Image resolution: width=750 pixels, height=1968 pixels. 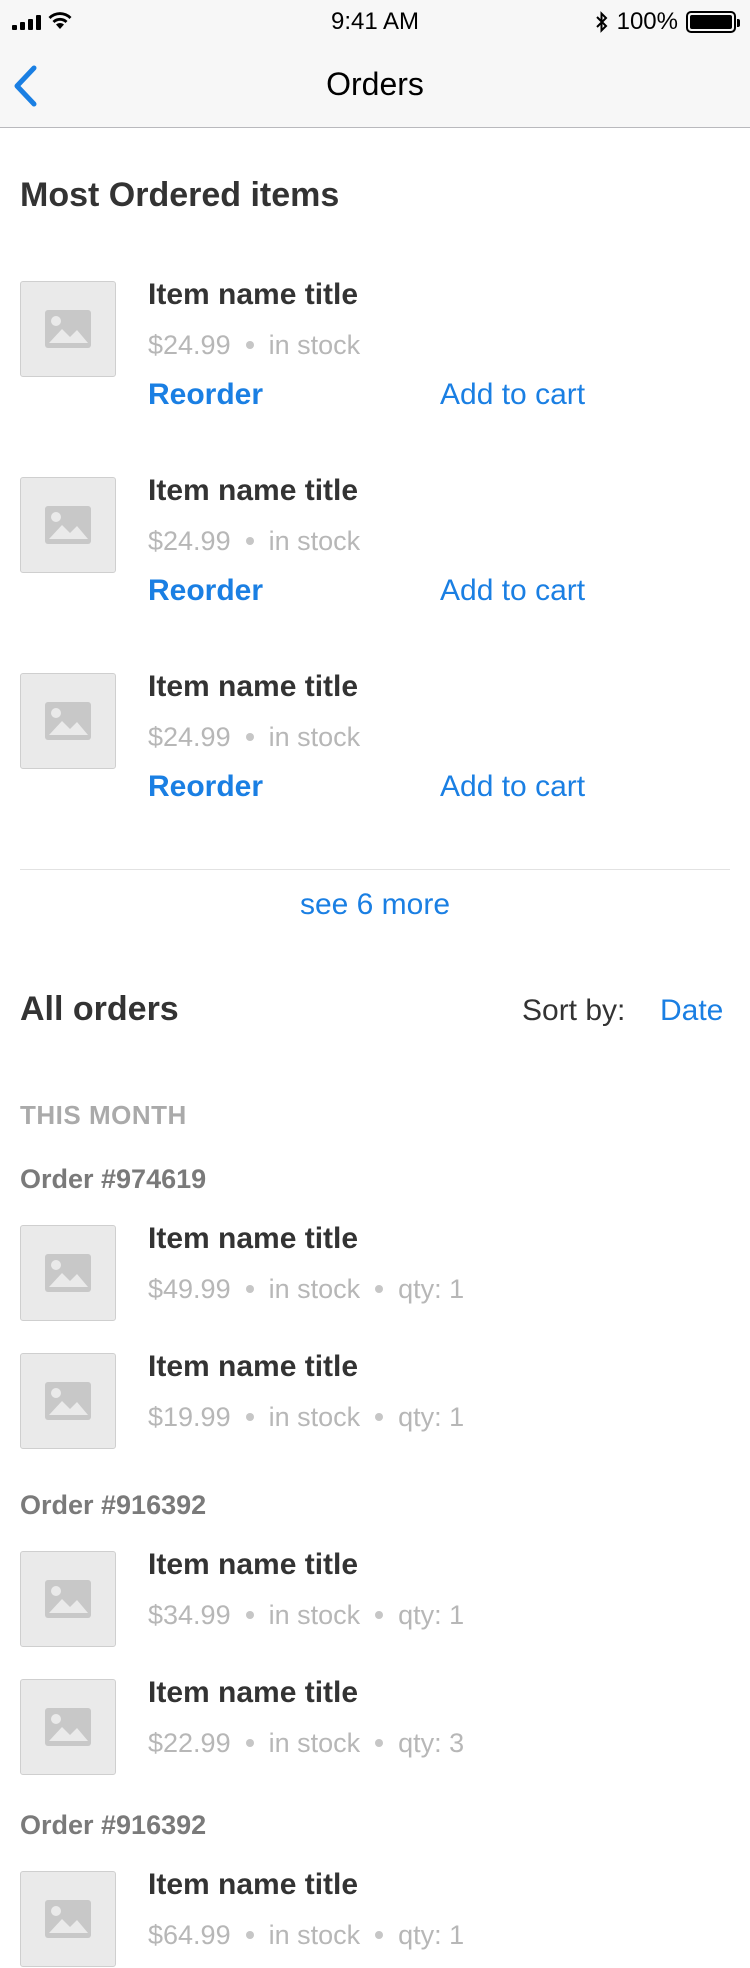 What do you see at coordinates (189, 1743) in the screenshot?
I see `item-price: $22.99` at bounding box center [189, 1743].